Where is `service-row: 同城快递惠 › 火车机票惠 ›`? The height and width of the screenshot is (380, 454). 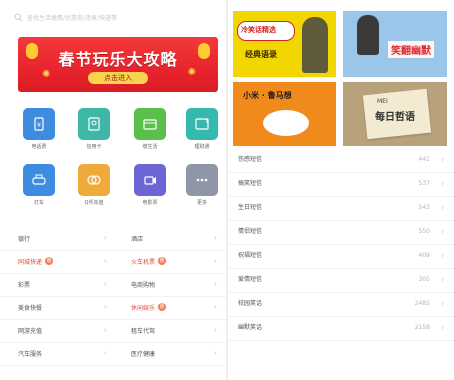 service-row: 同城快递惠 › 火车机票惠 › is located at coordinates (113, 262).